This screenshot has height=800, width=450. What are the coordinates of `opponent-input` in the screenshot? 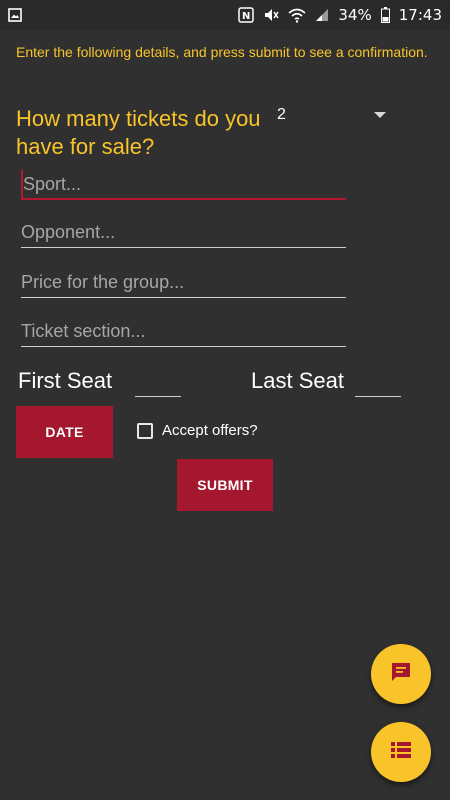 It's located at (183, 233).